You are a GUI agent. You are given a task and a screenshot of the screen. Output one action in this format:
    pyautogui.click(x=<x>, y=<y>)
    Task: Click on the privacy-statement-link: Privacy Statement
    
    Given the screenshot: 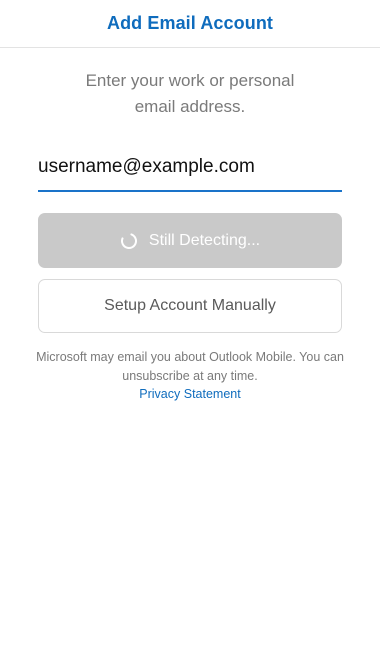 What is the action you would take?
    pyautogui.click(x=190, y=394)
    